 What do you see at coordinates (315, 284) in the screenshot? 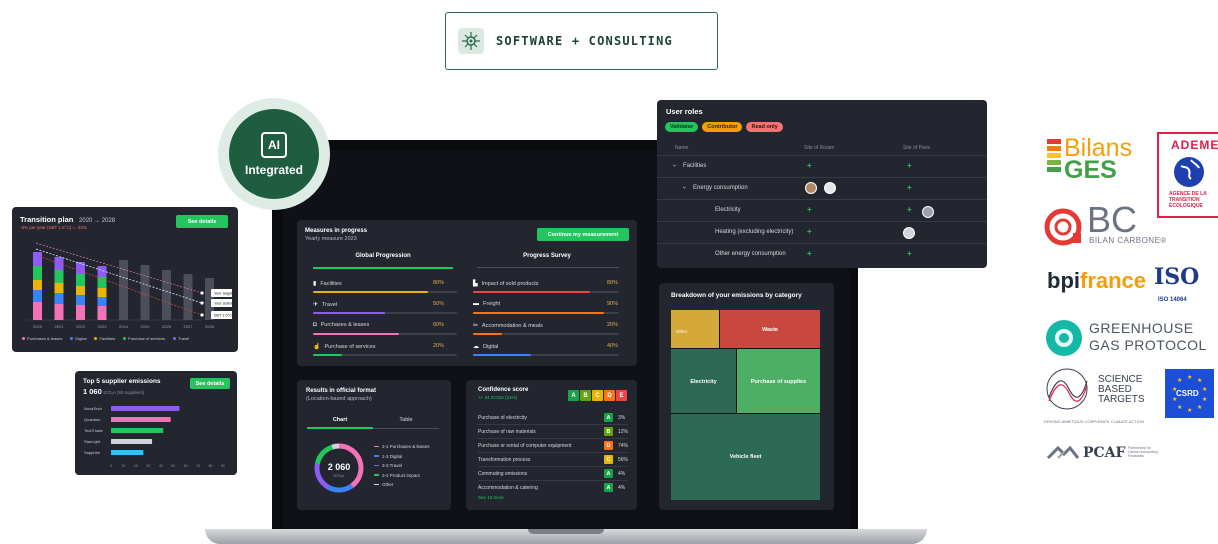
I see `building-icon: ▮` at bounding box center [315, 284].